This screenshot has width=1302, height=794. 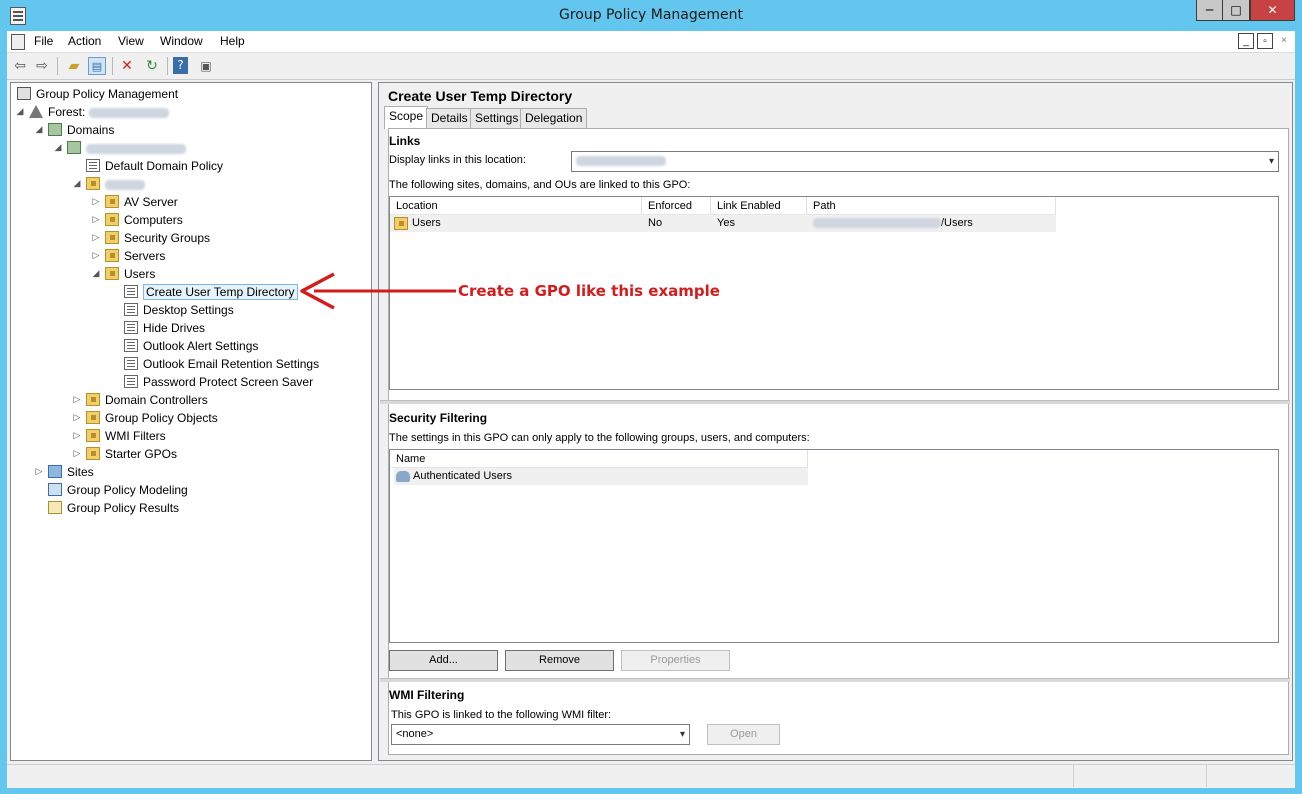 What do you see at coordinates (189, 346) in the screenshot?
I see `tree-gpo-outlook-alert-settings: Outlook Alert Settings` at bounding box center [189, 346].